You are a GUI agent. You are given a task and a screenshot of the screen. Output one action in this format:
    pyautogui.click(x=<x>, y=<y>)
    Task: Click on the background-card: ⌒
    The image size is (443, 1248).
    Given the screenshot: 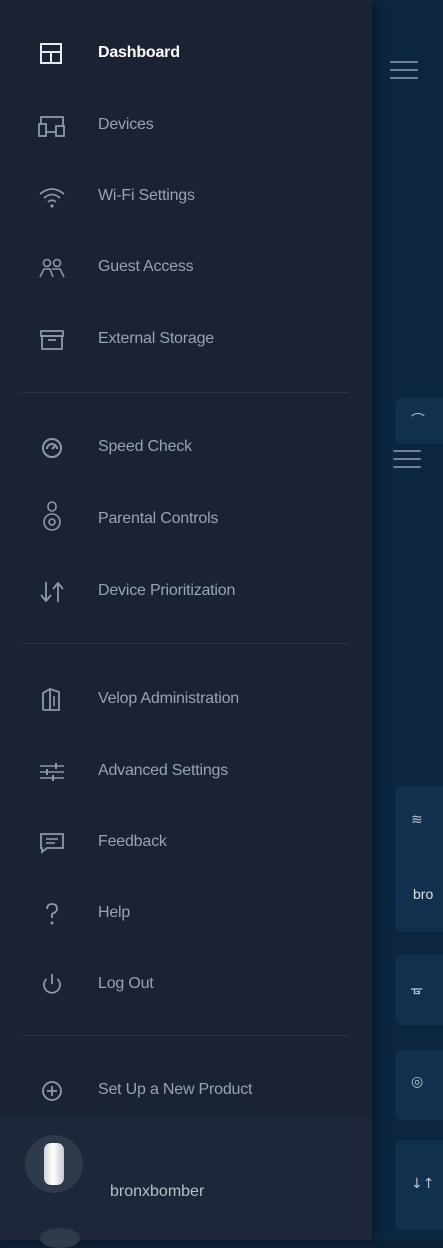 What is the action you would take?
    pyautogui.click(x=419, y=421)
    